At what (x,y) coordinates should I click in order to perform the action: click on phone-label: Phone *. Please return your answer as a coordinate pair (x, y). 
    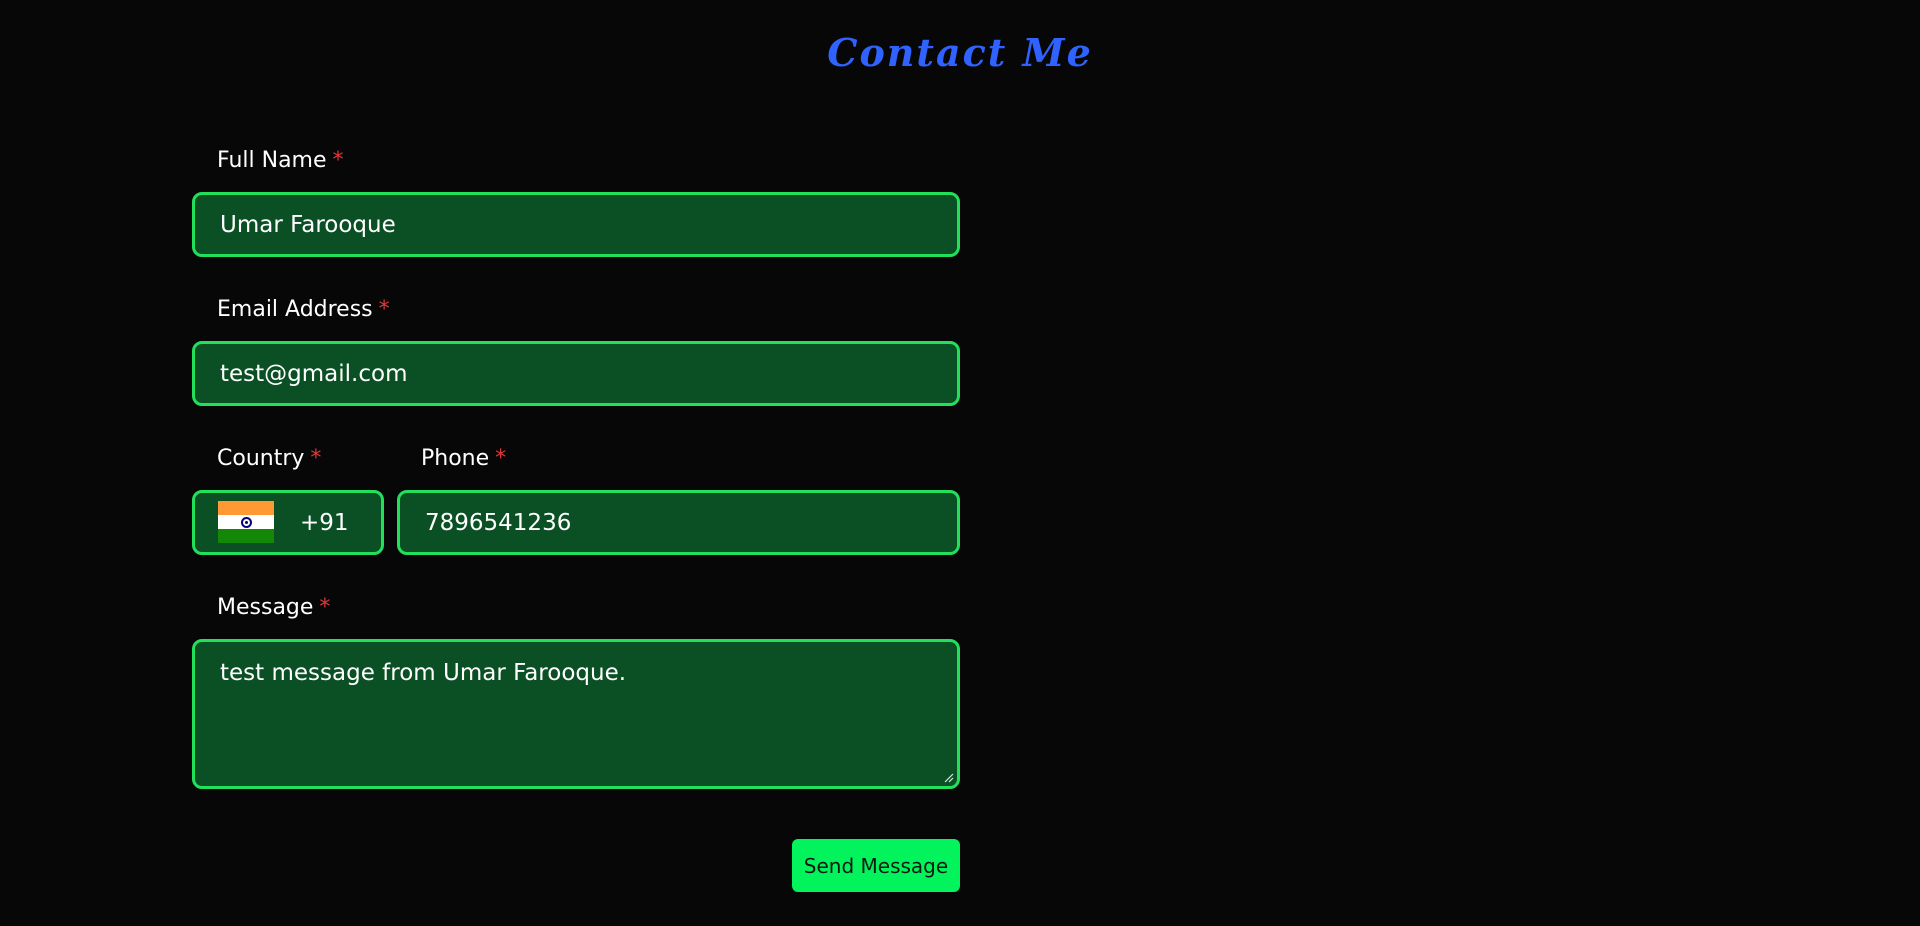
    Looking at the image, I should click on (463, 458).